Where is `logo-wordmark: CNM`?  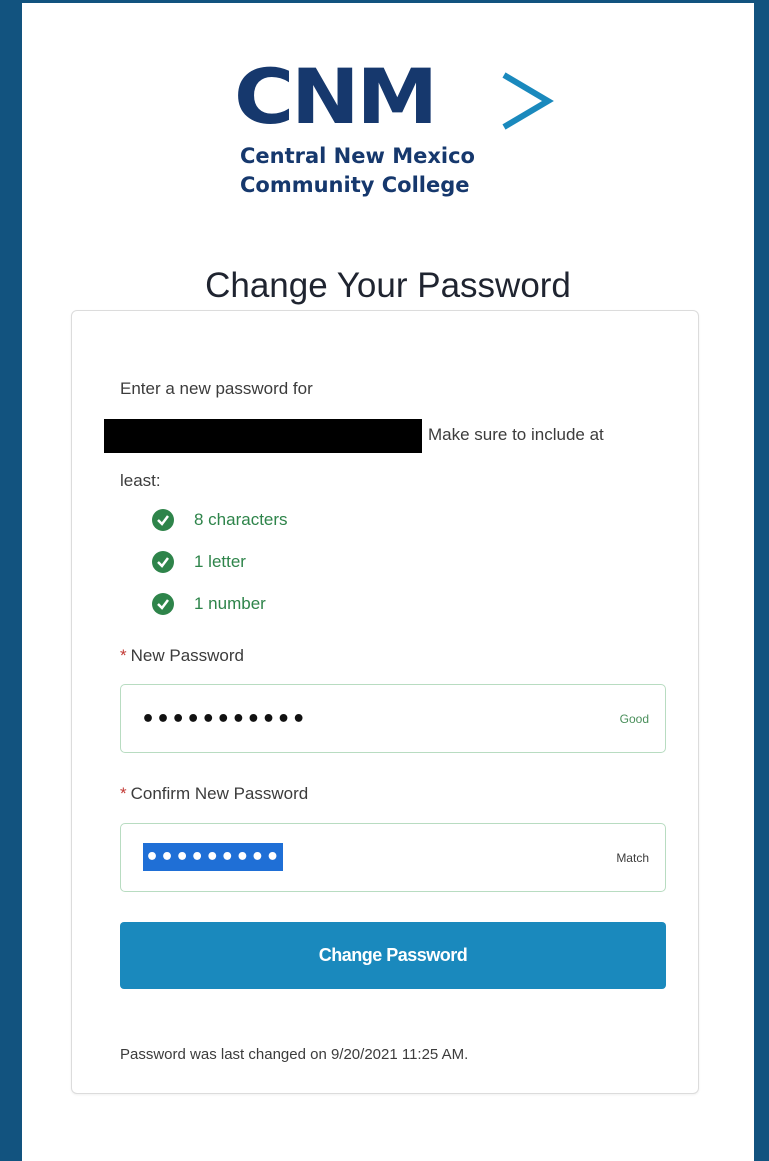 logo-wordmark: CNM is located at coordinates (336, 96).